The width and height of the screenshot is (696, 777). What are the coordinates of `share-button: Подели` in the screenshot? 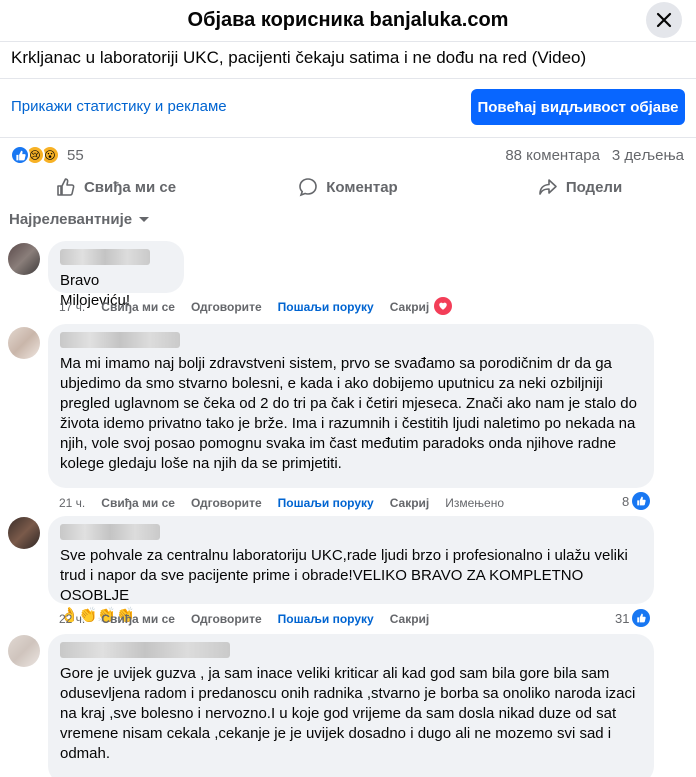 It's located at (580, 187).